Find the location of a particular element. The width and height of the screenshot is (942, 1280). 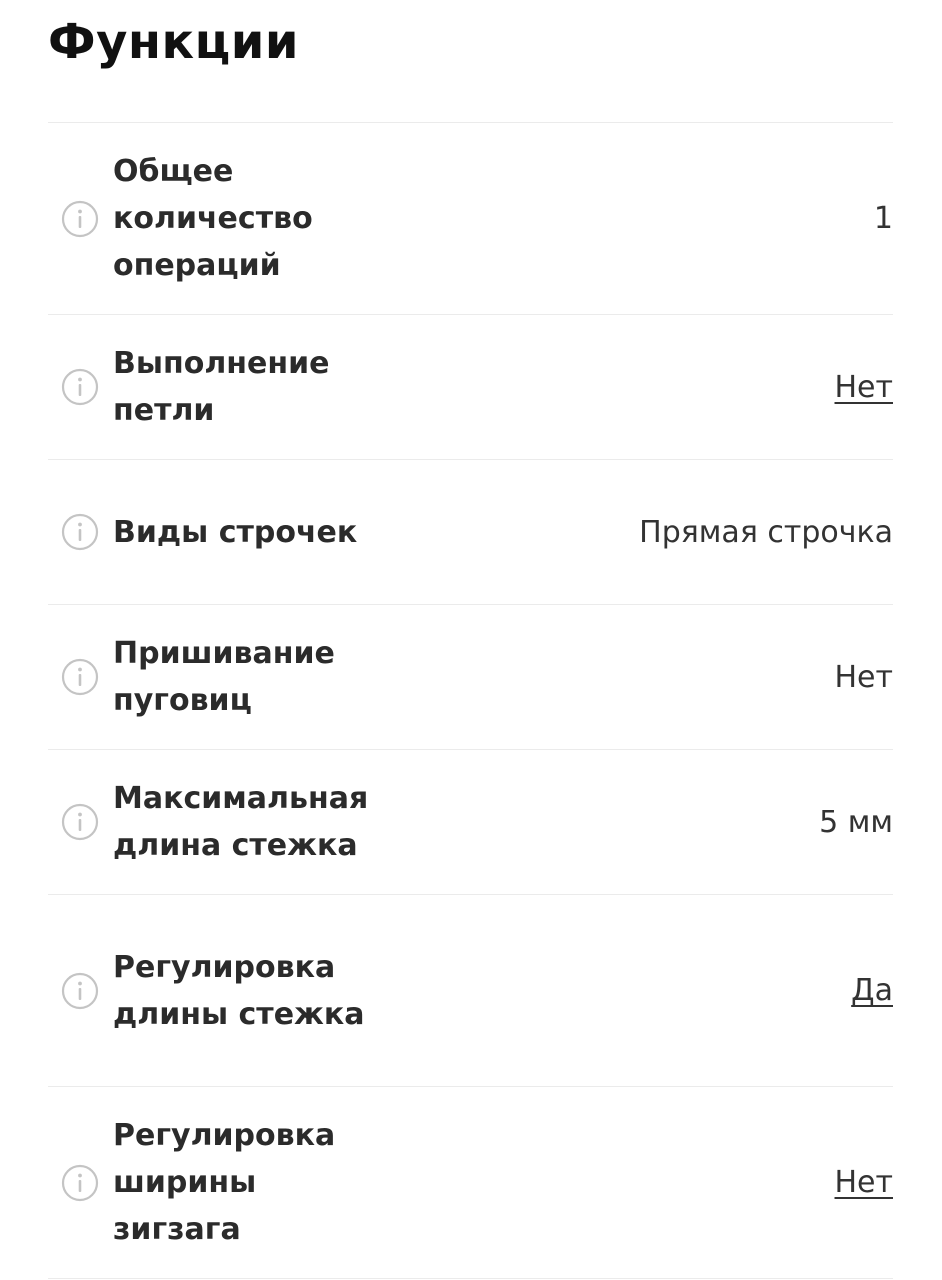

spec-label: Максимальная длина стежка is located at coordinates (241, 822).